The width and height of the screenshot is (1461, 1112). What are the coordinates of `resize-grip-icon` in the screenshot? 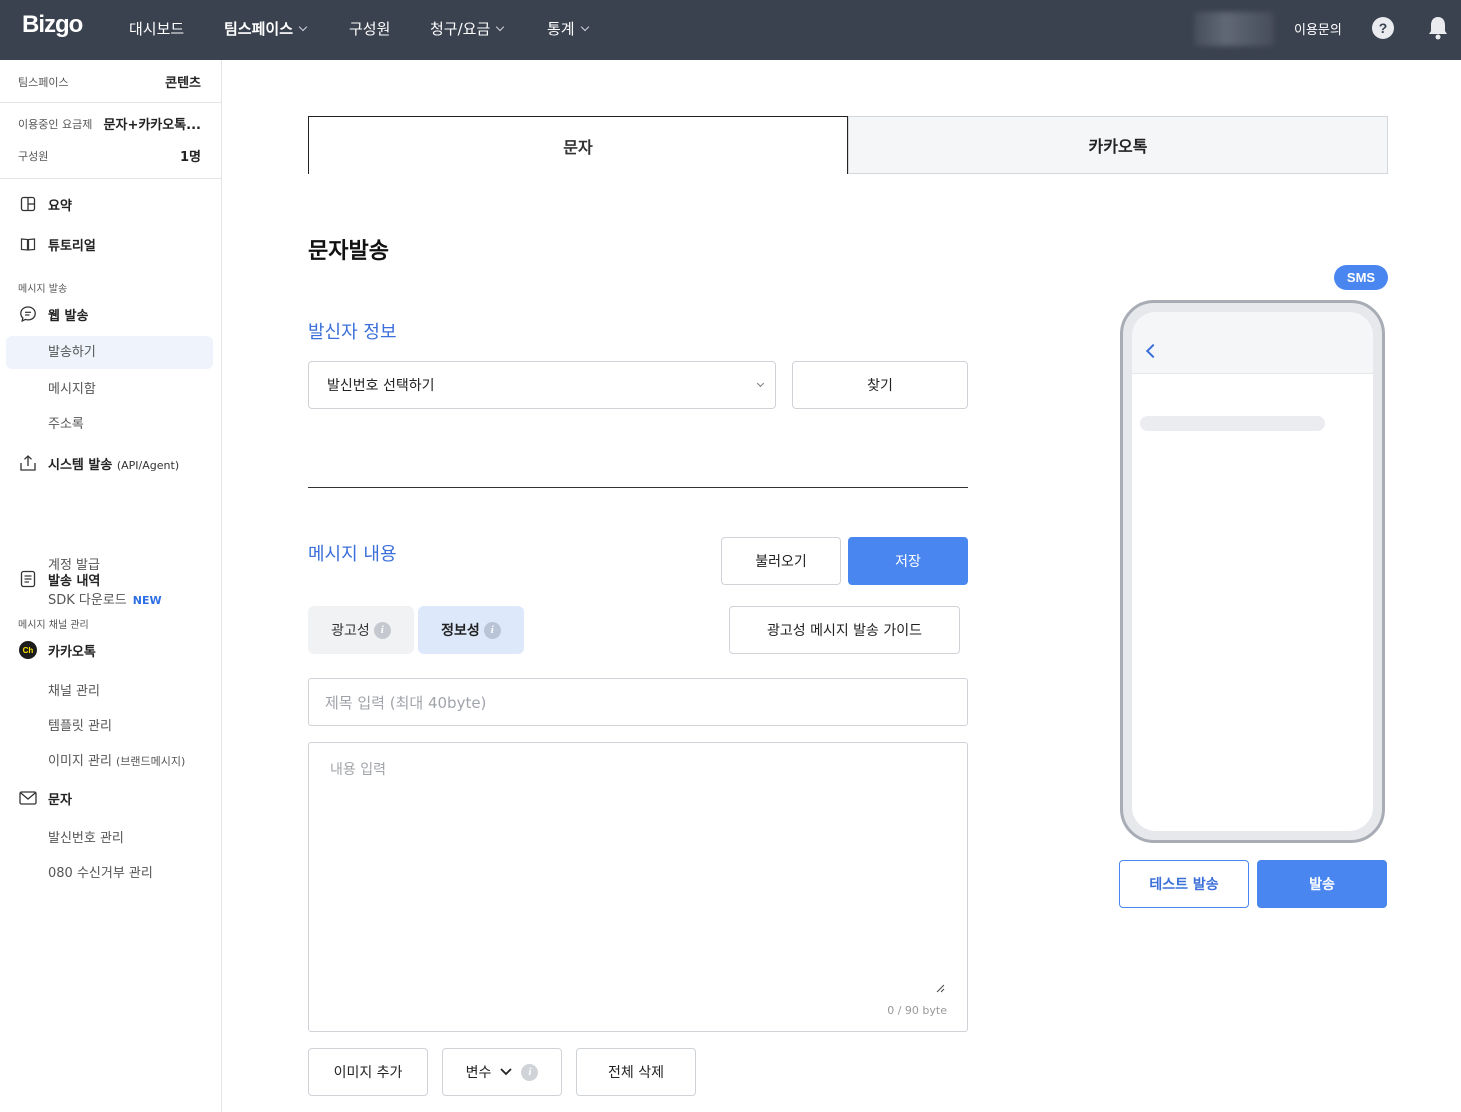 It's located at (940, 988).